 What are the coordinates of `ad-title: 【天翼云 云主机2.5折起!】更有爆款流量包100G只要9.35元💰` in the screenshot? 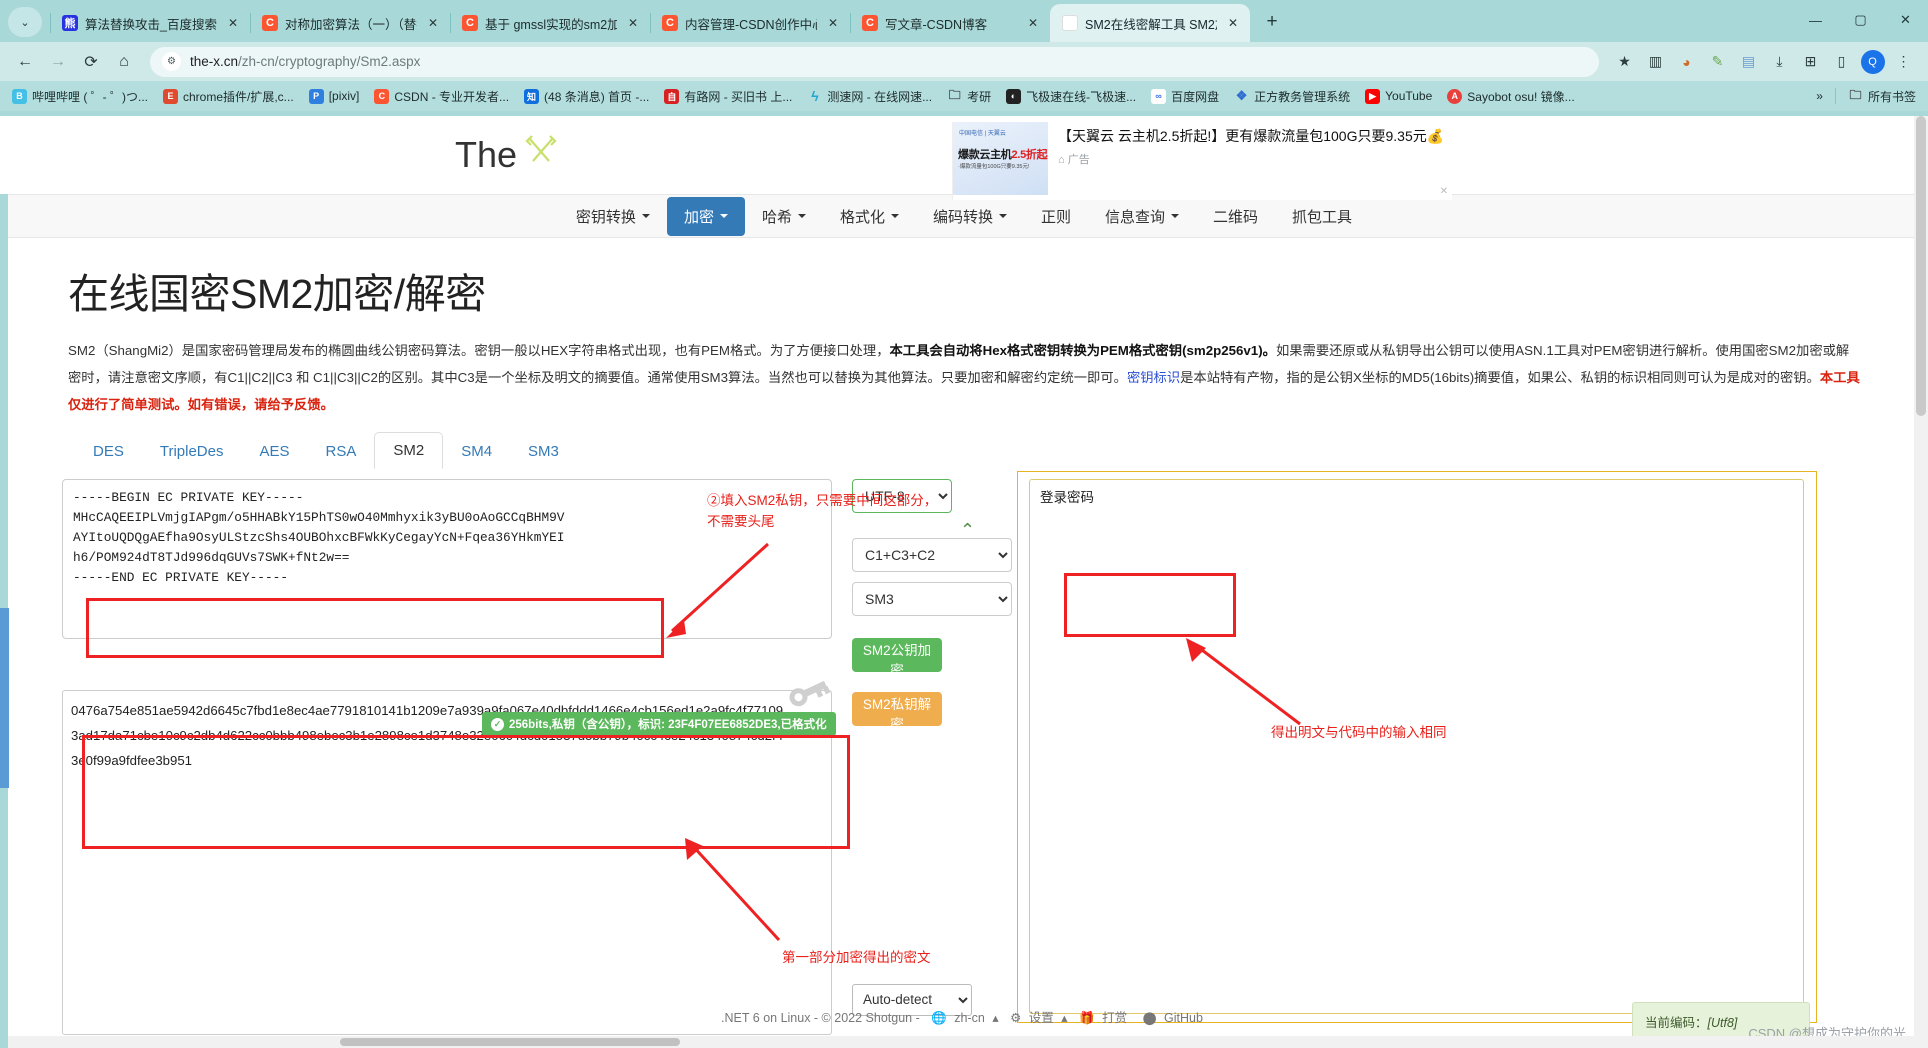 It's located at (1255, 137).